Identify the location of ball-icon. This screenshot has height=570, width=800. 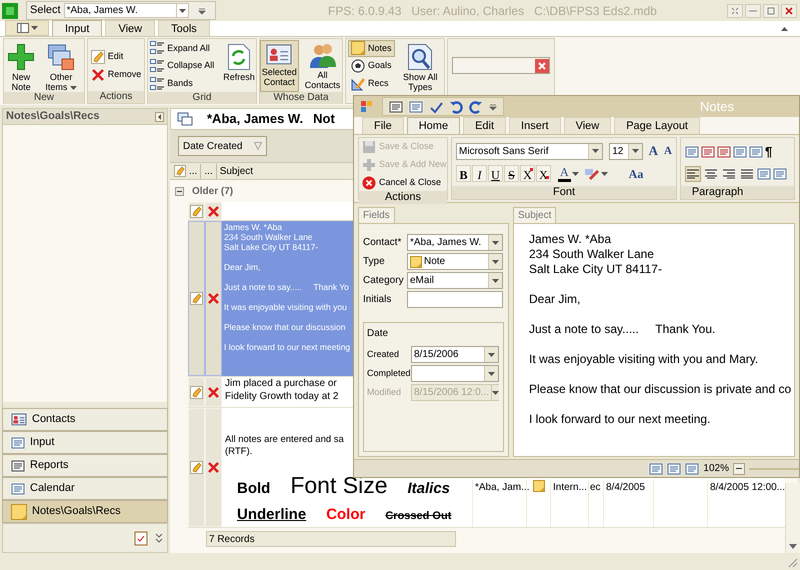
(358, 66).